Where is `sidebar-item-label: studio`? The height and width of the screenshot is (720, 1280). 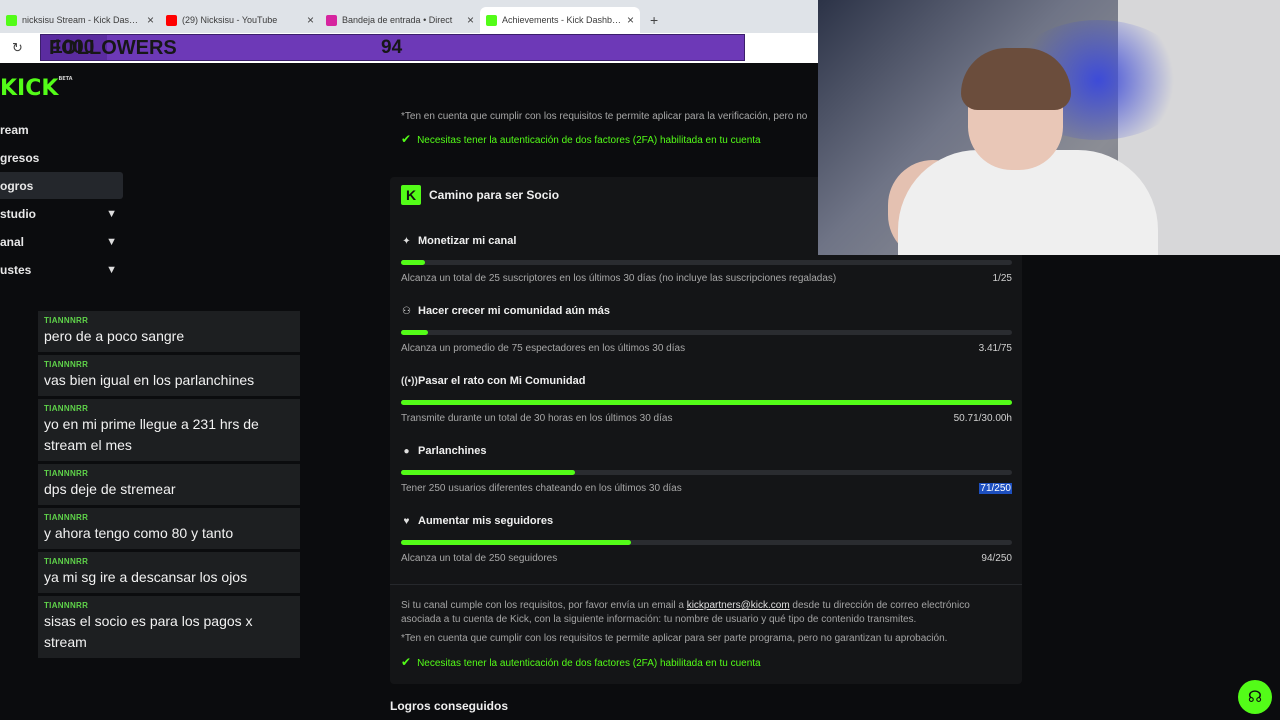
sidebar-item-label: studio is located at coordinates (18, 213).